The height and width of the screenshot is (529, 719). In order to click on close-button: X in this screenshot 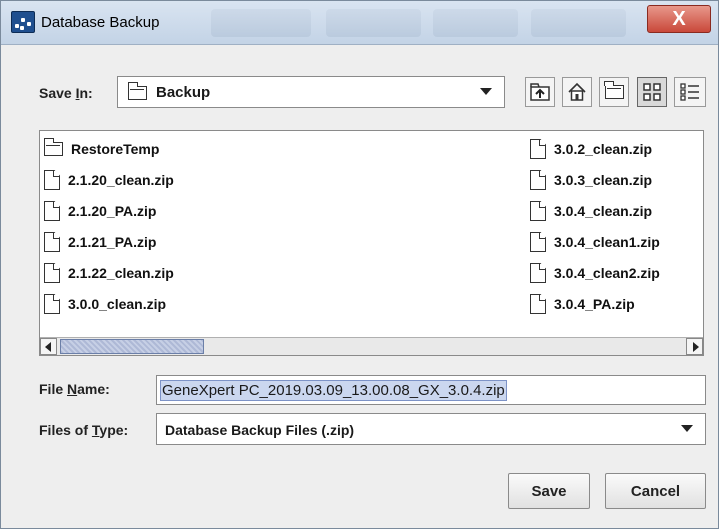, I will do `click(679, 19)`.